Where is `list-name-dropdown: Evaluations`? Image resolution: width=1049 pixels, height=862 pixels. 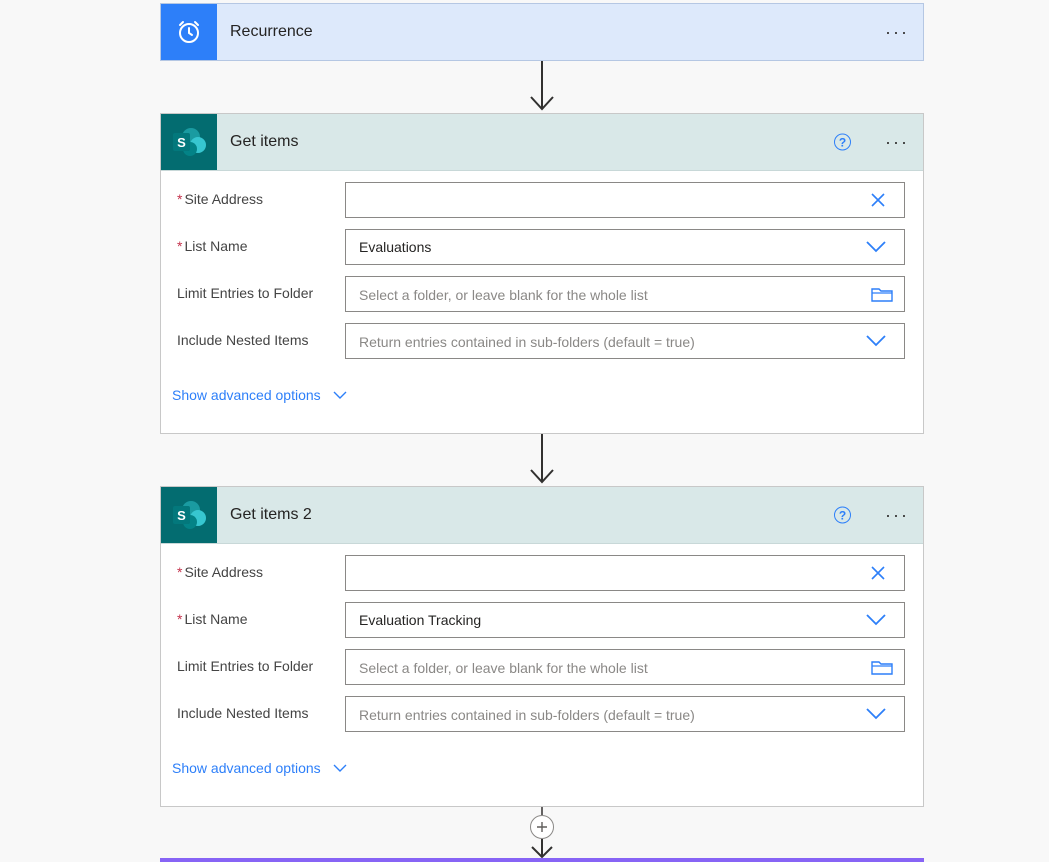 list-name-dropdown: Evaluations is located at coordinates (625, 247).